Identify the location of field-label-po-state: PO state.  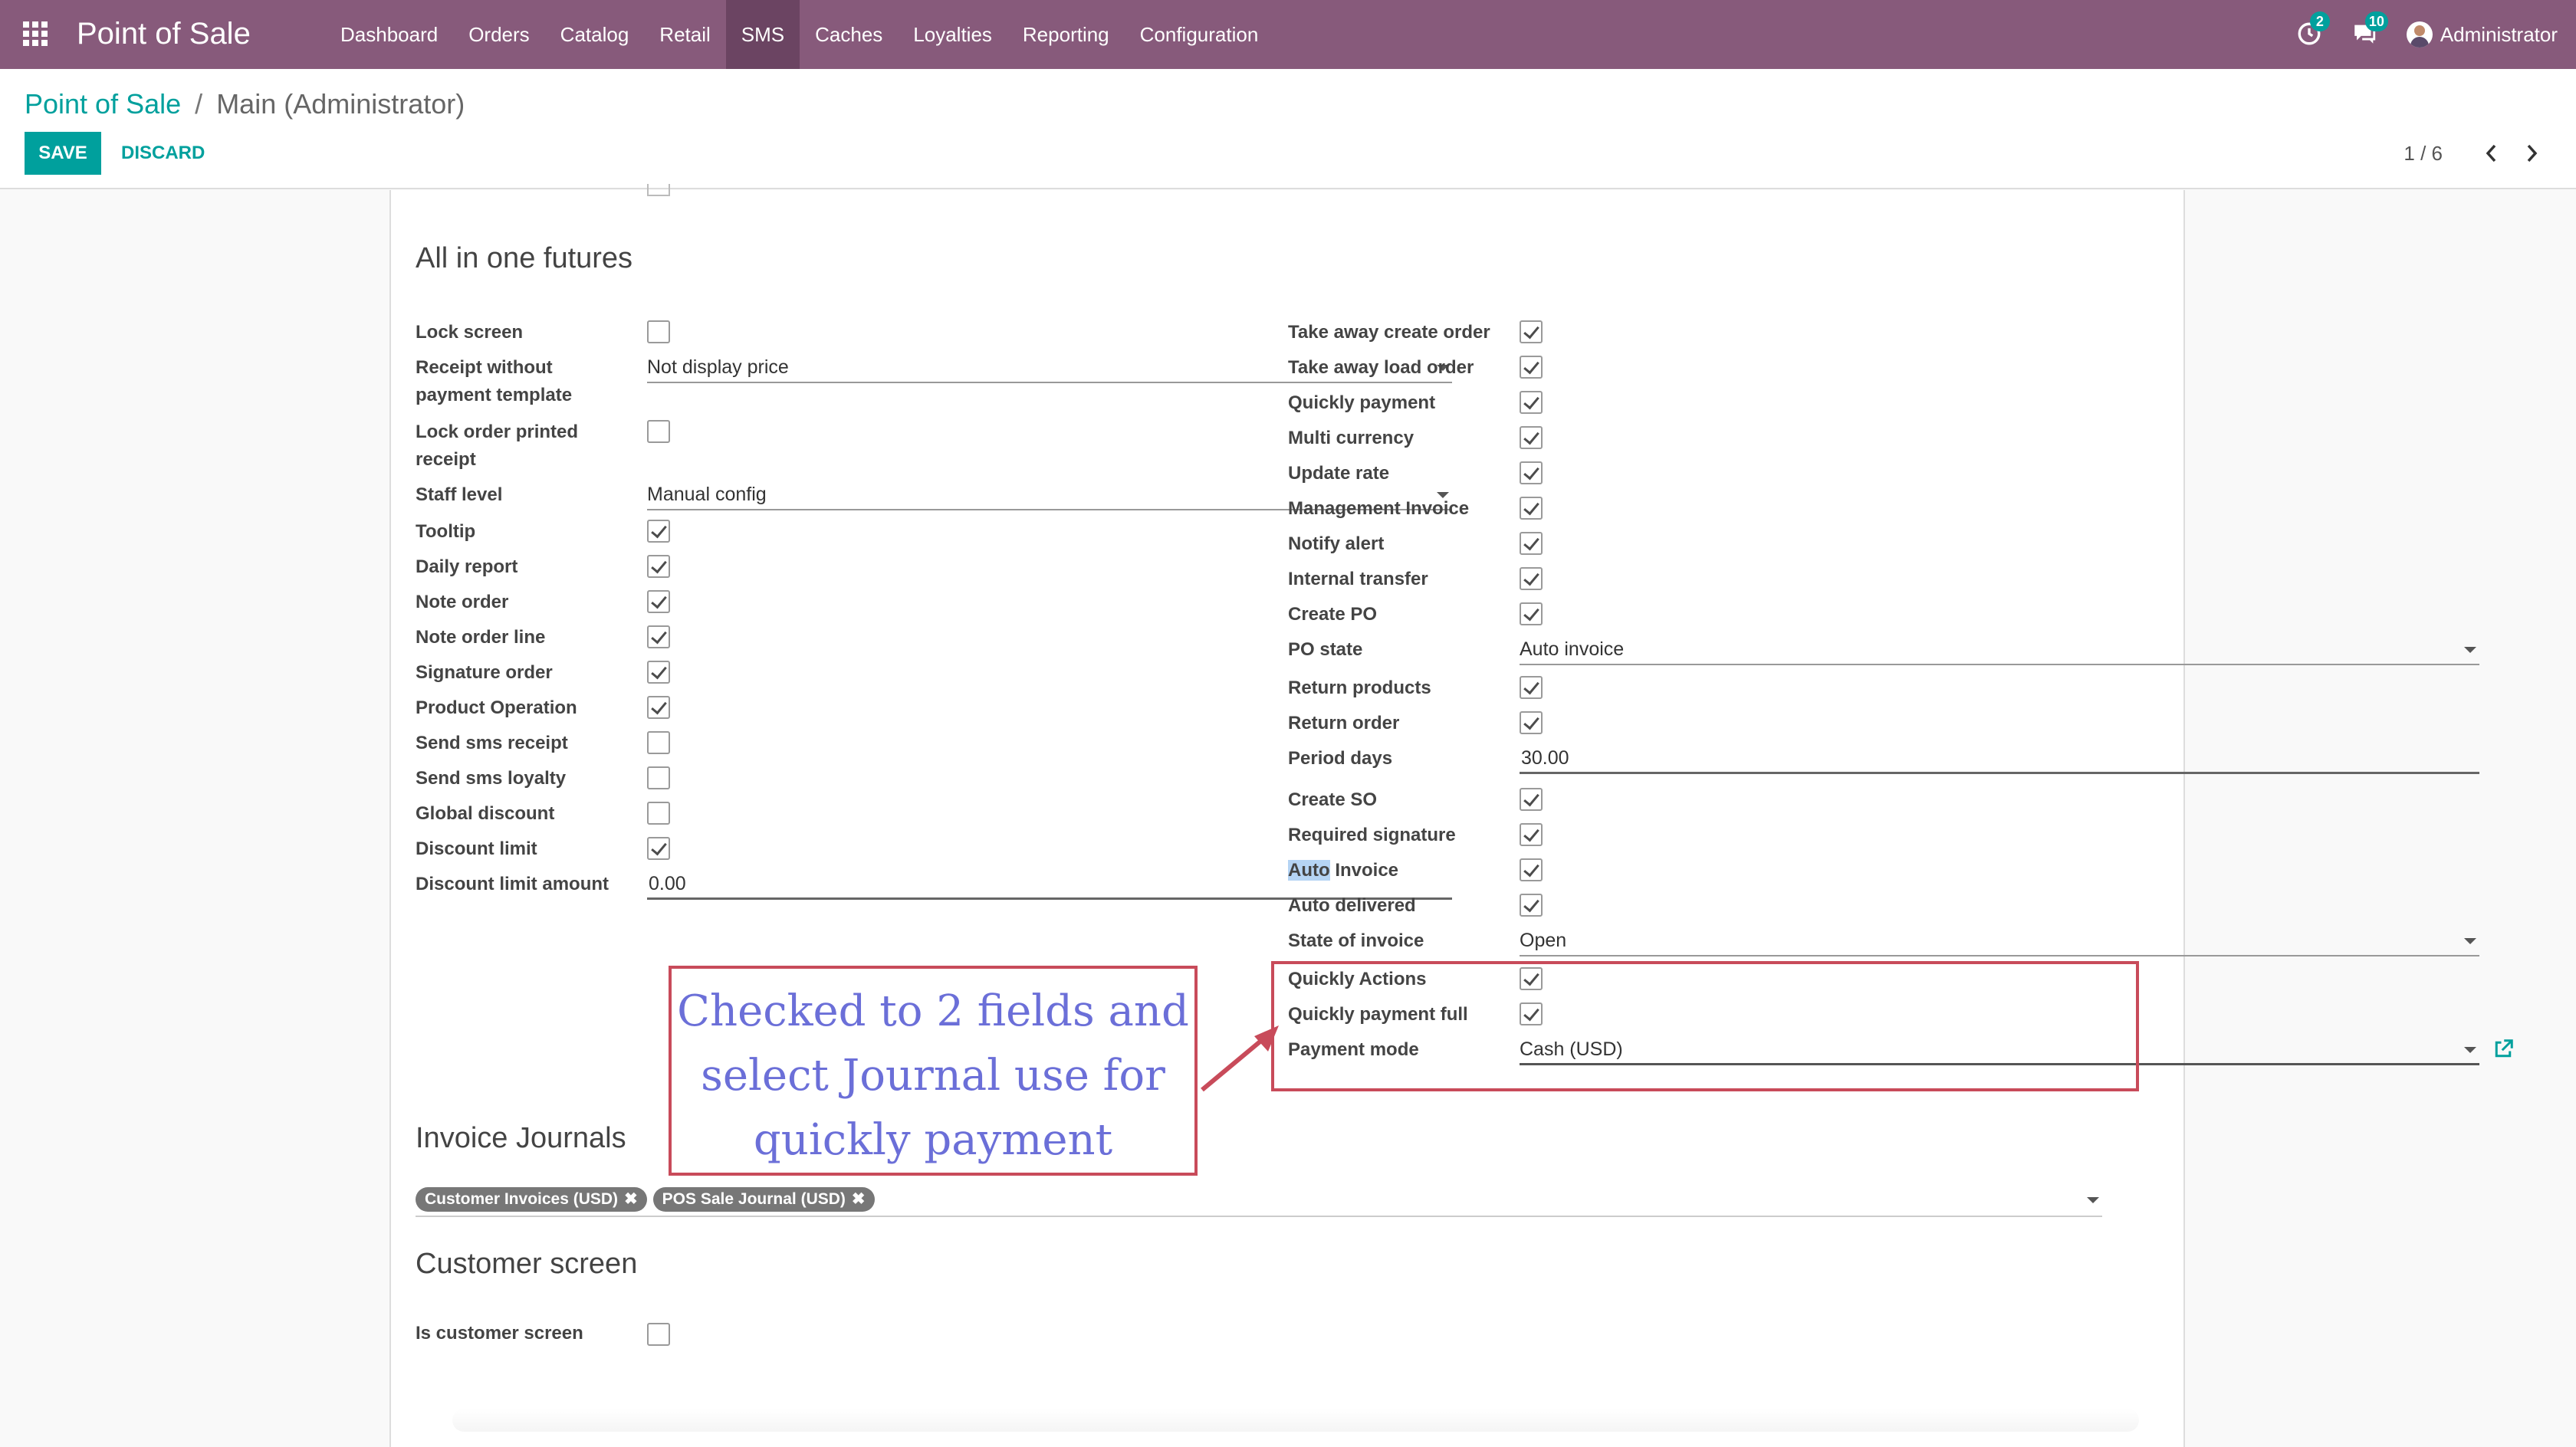
(1326, 650).